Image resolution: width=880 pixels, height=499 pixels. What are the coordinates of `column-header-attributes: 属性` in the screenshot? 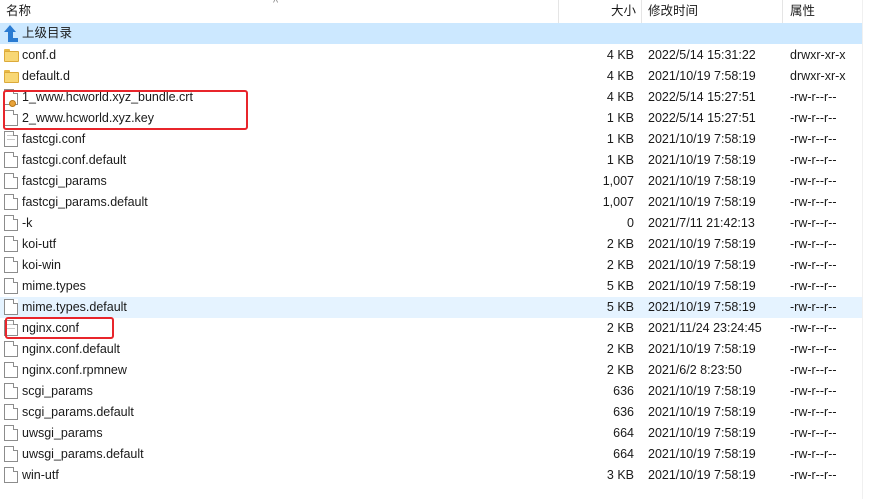 It's located at (802, 11).